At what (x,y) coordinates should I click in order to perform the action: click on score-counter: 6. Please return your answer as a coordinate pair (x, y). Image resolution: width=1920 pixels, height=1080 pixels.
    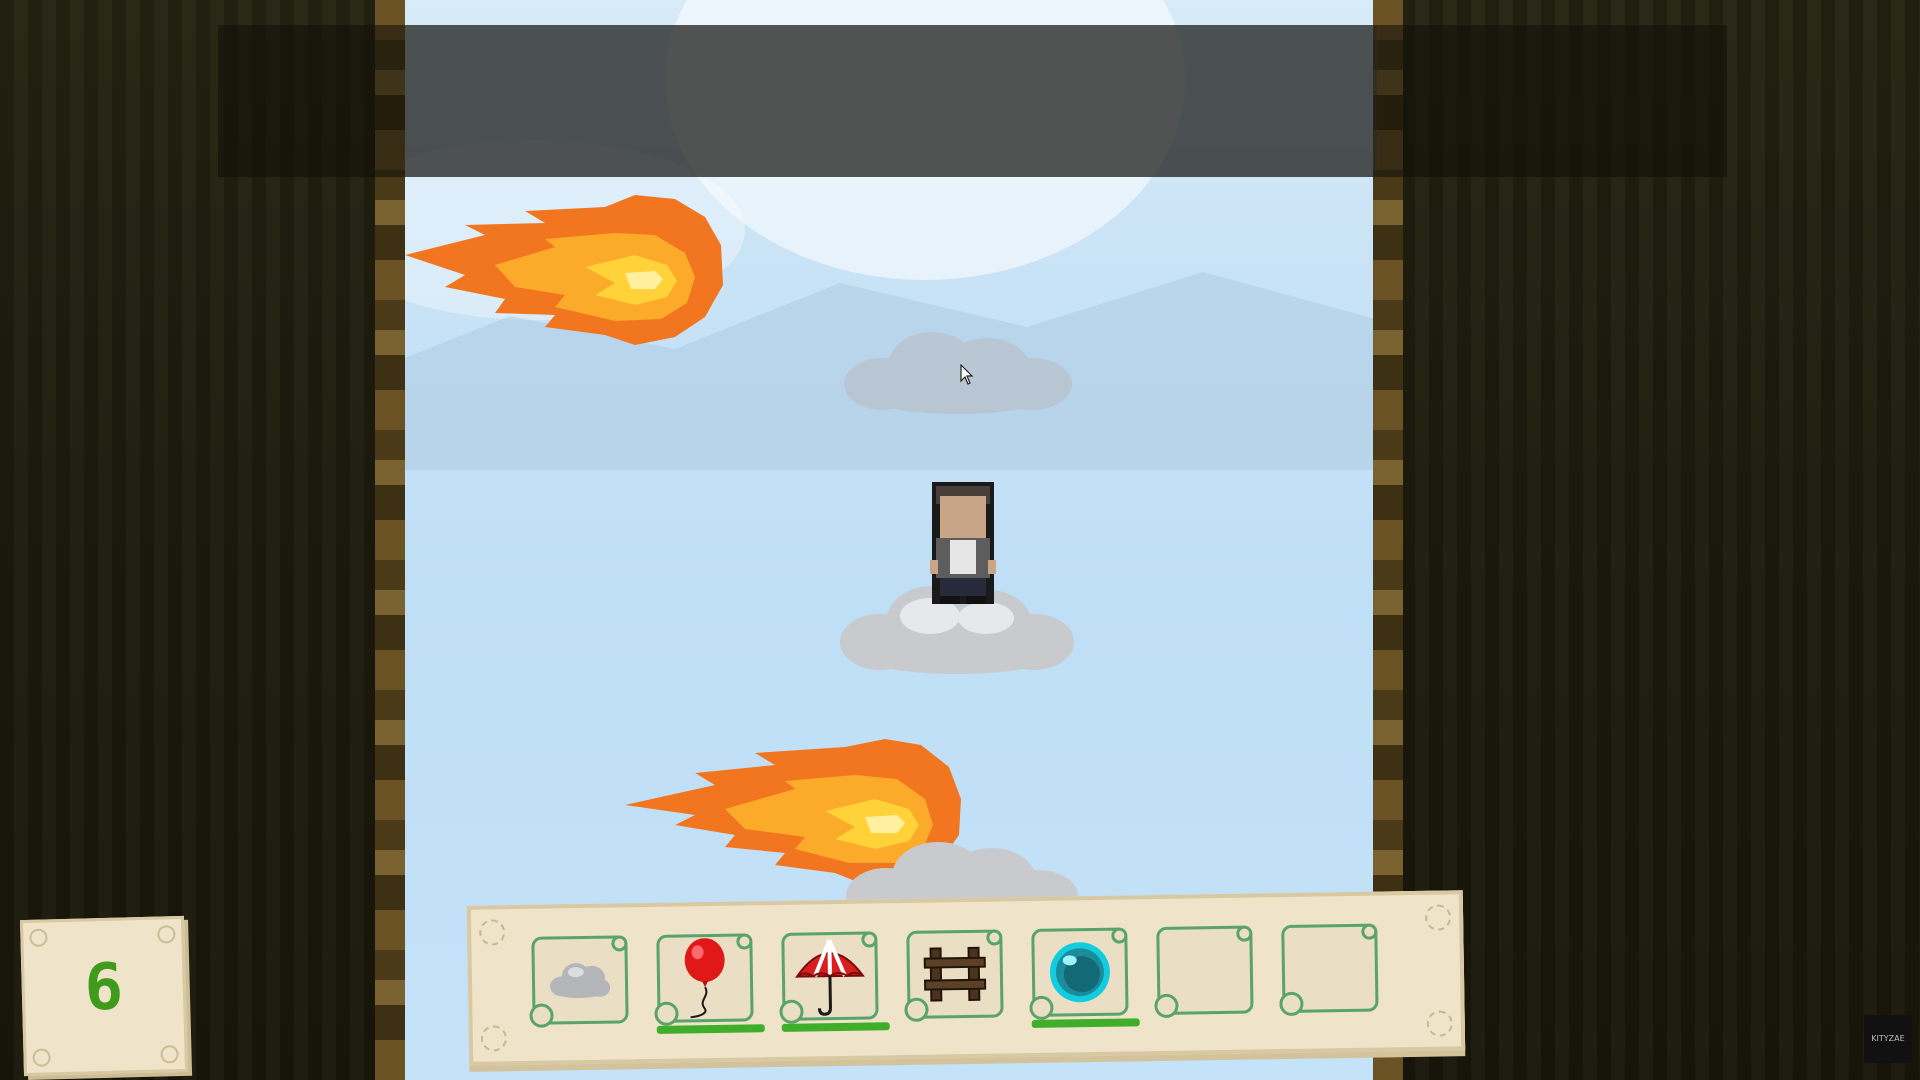
    Looking at the image, I should click on (104, 988).